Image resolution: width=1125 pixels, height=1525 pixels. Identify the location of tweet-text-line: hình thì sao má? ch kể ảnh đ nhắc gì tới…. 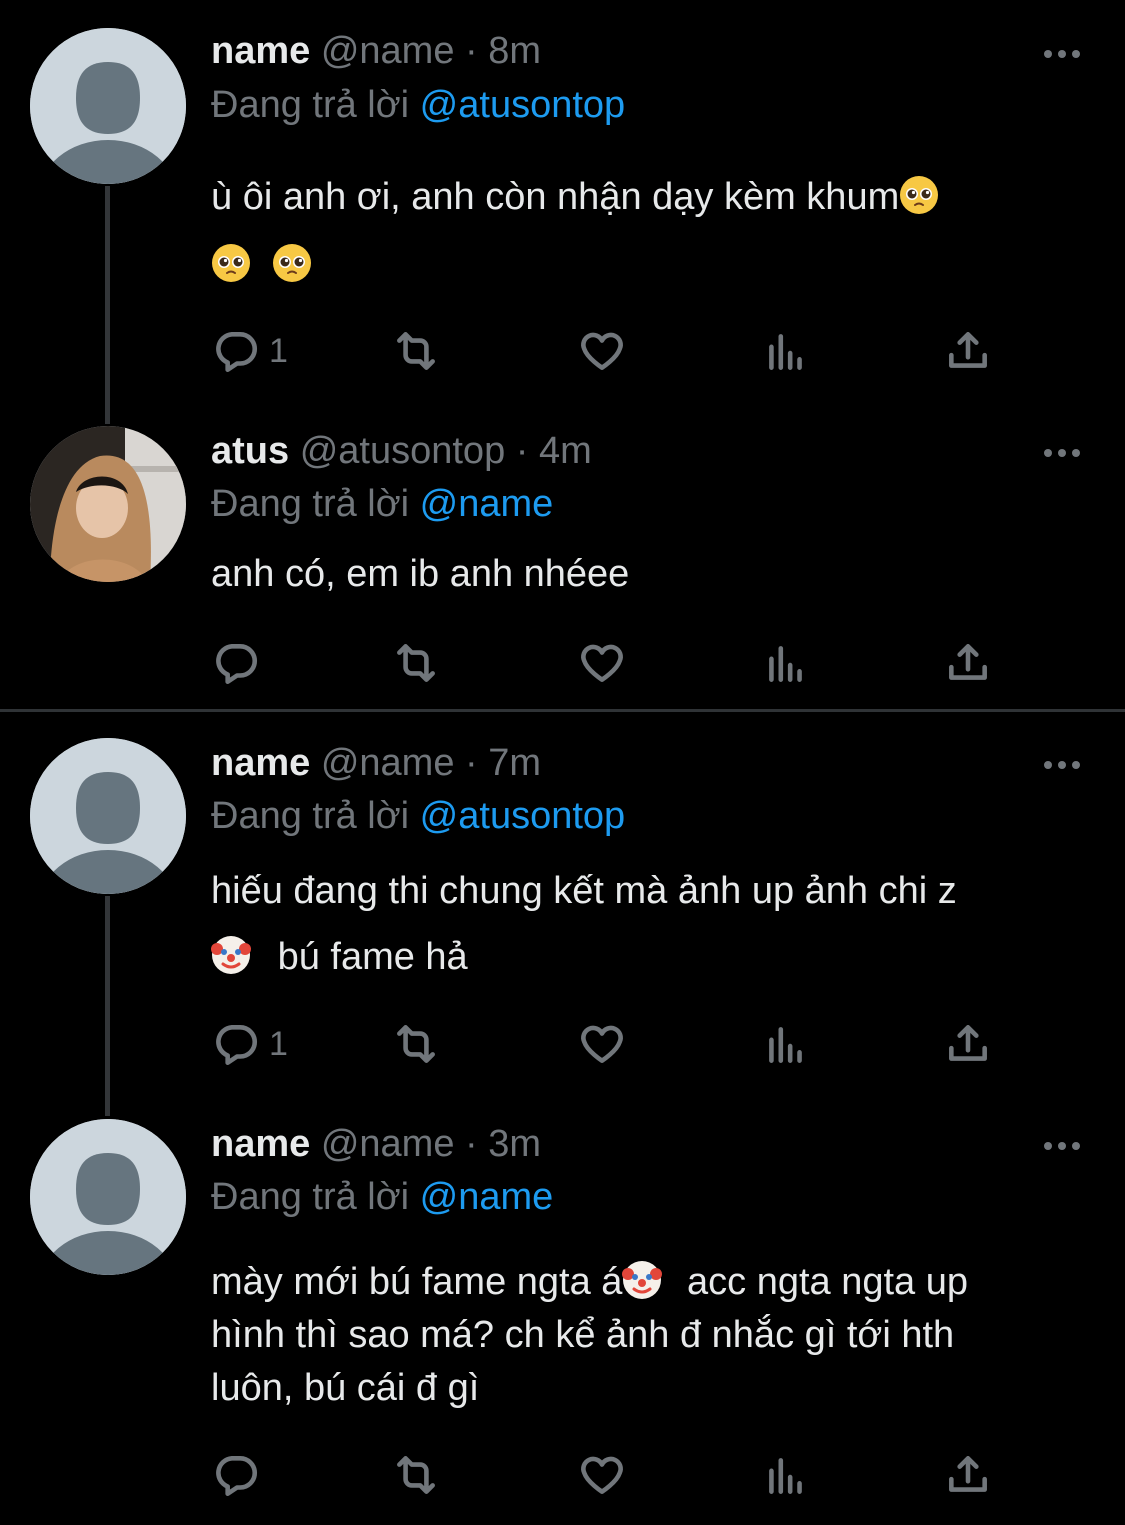
(583, 1335).